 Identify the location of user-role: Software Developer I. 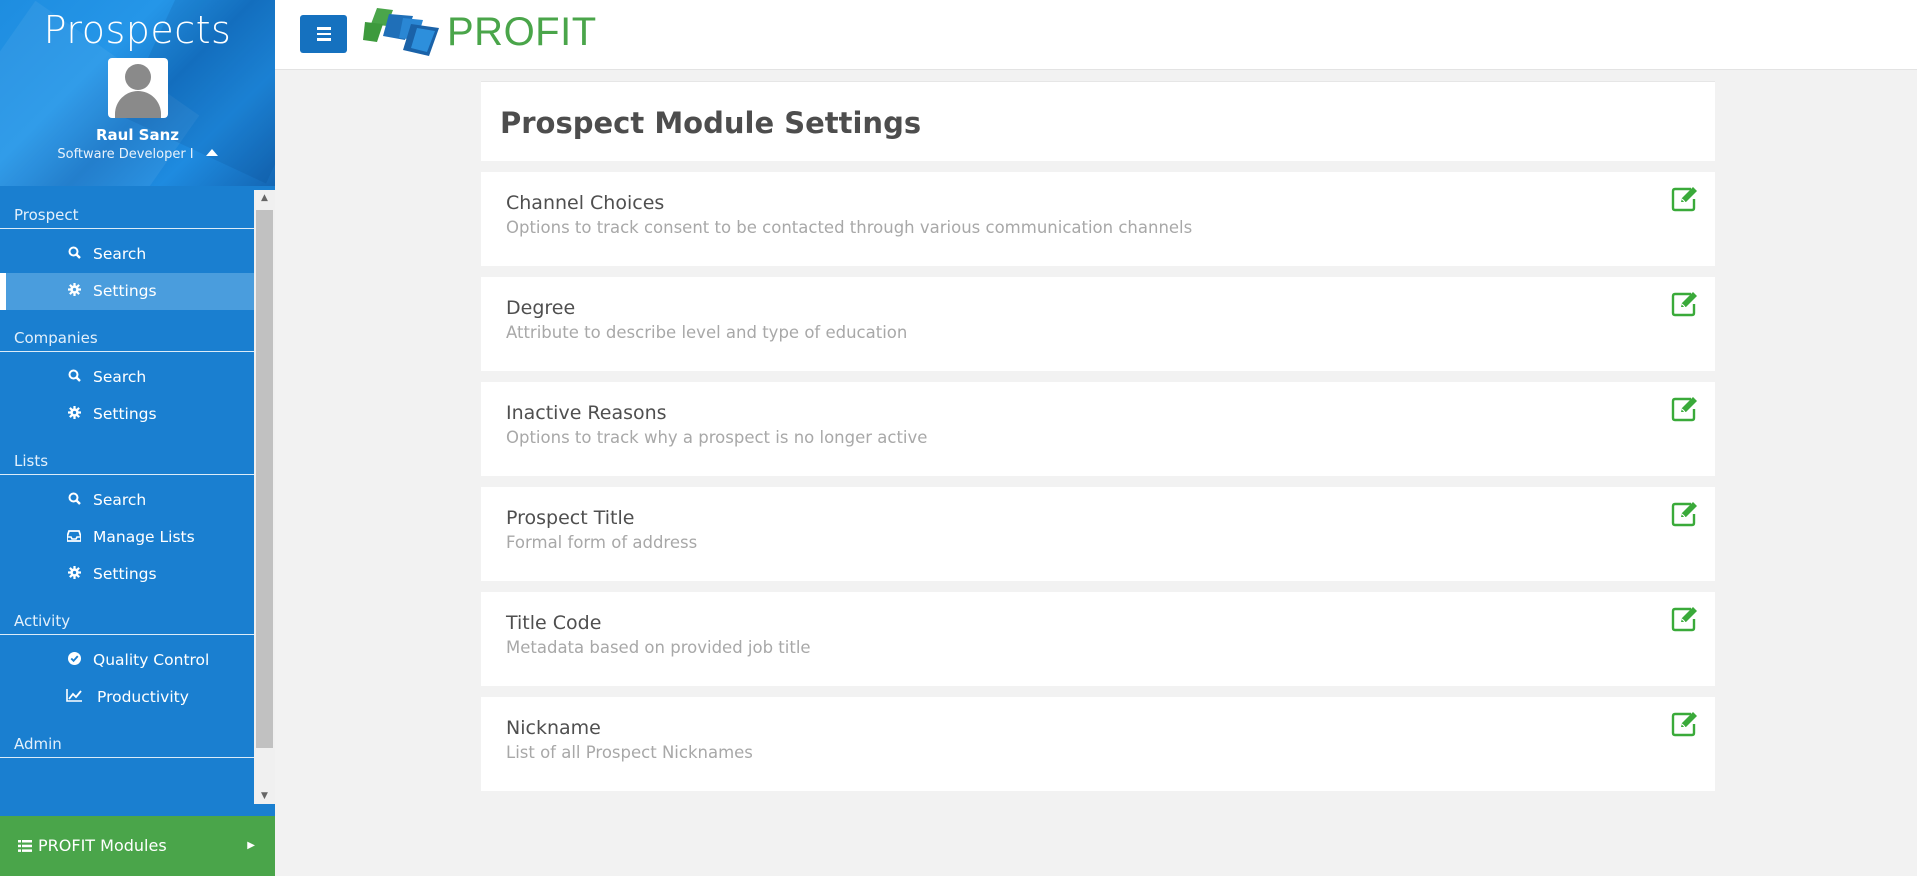
(125, 154).